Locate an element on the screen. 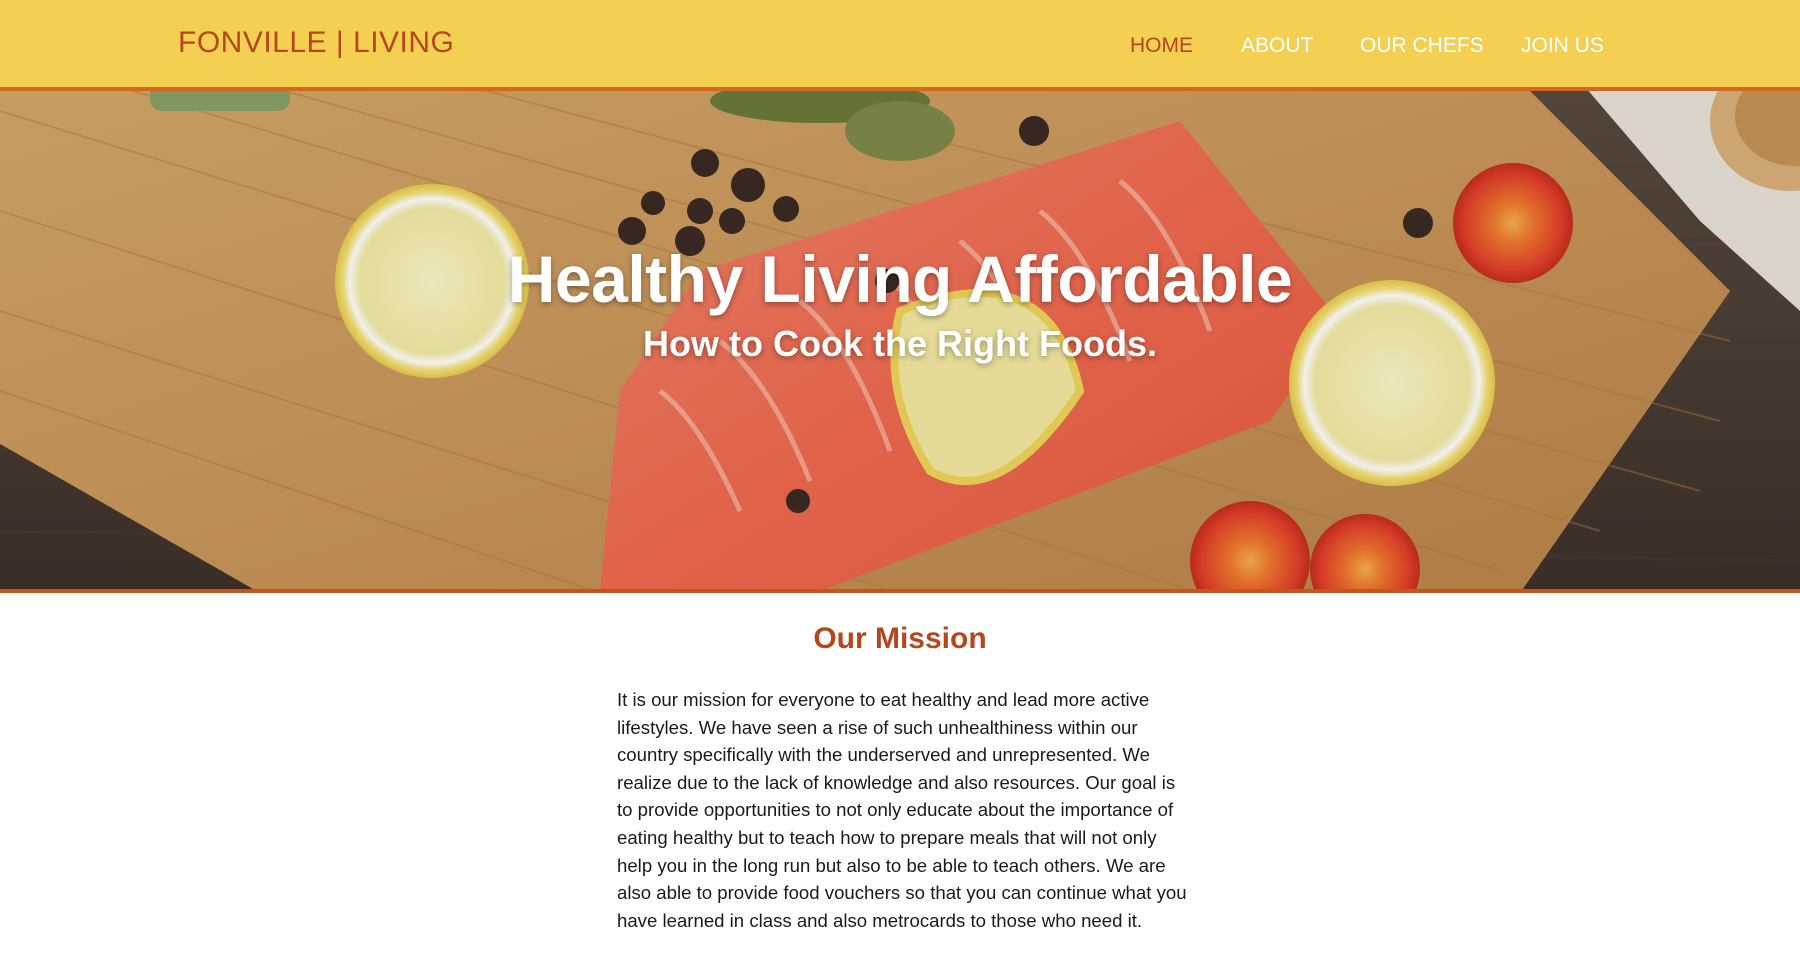  mission-heading: Our Mission is located at coordinates (900, 638).